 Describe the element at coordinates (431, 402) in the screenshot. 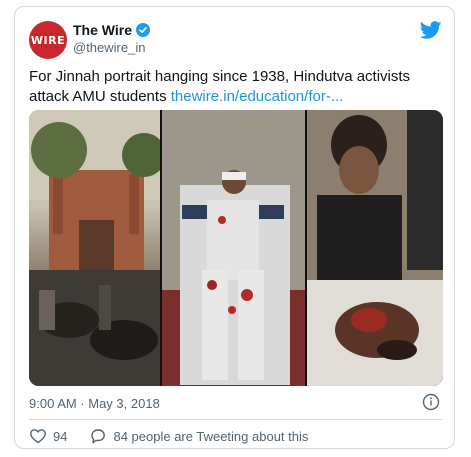

I see `info-icon` at that location.